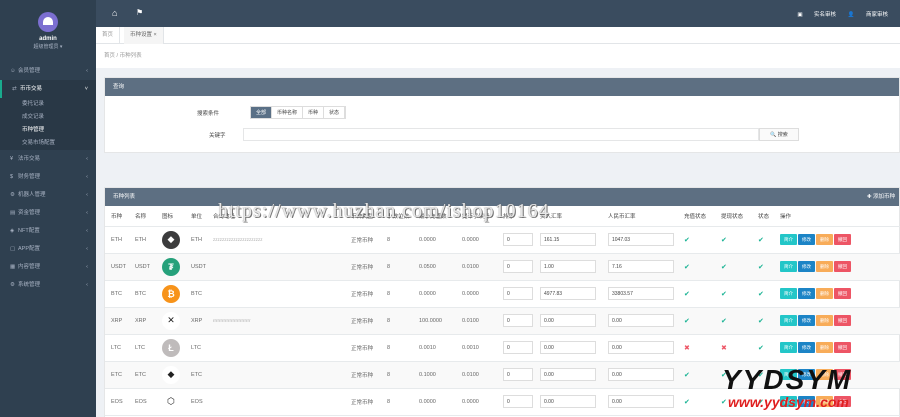 This screenshot has height=417, width=900. I want to click on sidebar-item-2: ¥ 法币交易 ‹, so click(48, 159).